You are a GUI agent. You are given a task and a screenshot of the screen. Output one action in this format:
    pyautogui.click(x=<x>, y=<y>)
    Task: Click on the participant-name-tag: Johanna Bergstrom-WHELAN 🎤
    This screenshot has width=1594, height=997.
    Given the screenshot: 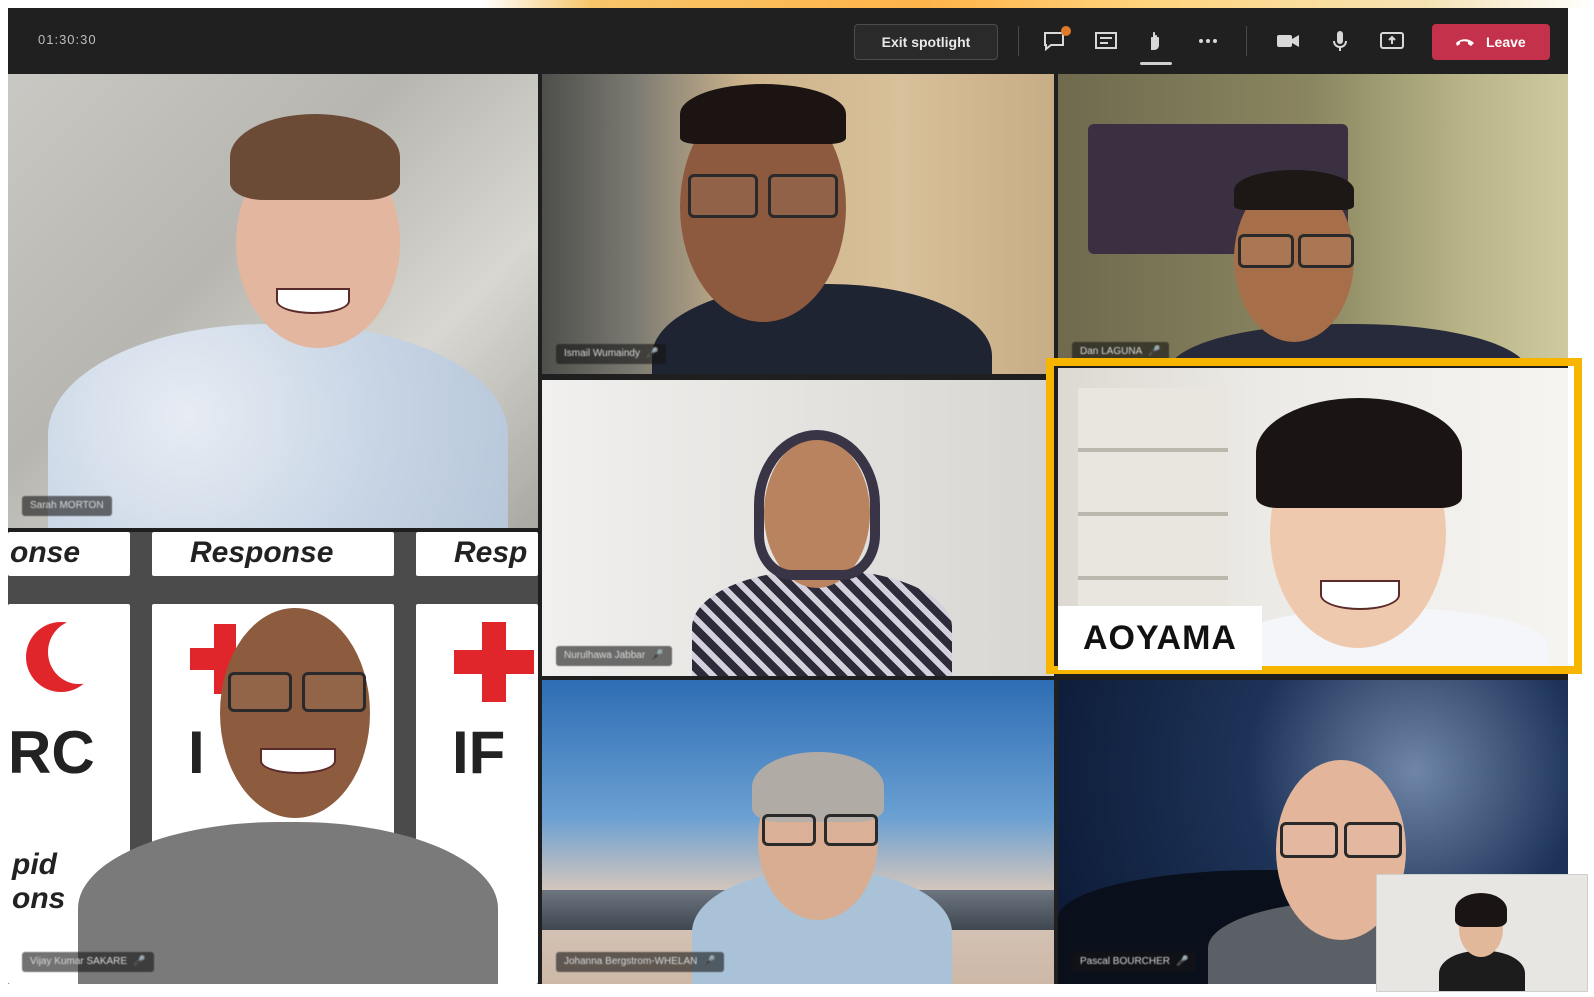 What is the action you would take?
    pyautogui.click(x=640, y=962)
    